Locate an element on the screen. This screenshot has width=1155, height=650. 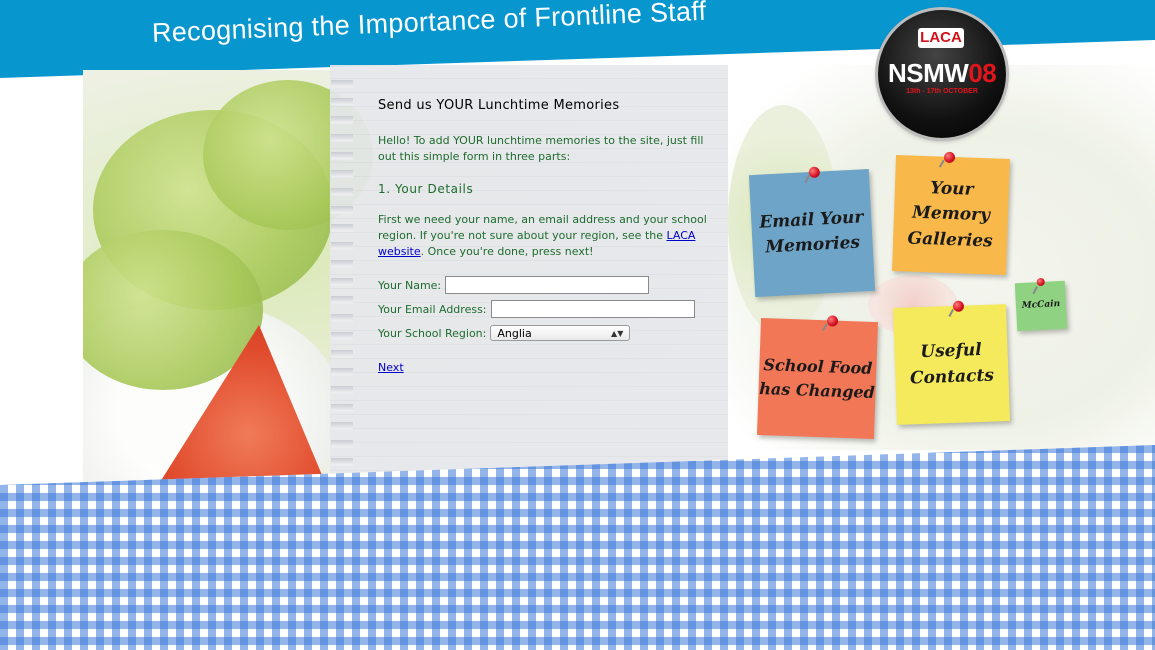
email-row: Your Email Address: is located at coordinates (545, 309).